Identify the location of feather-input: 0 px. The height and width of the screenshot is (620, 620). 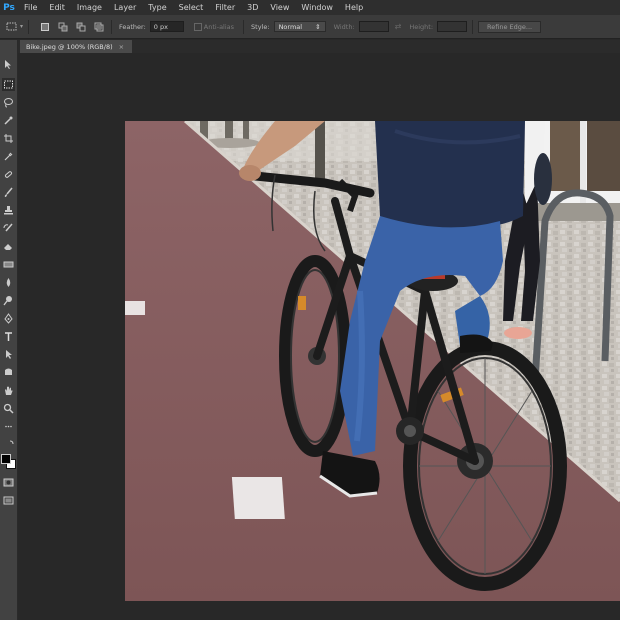
(166, 26).